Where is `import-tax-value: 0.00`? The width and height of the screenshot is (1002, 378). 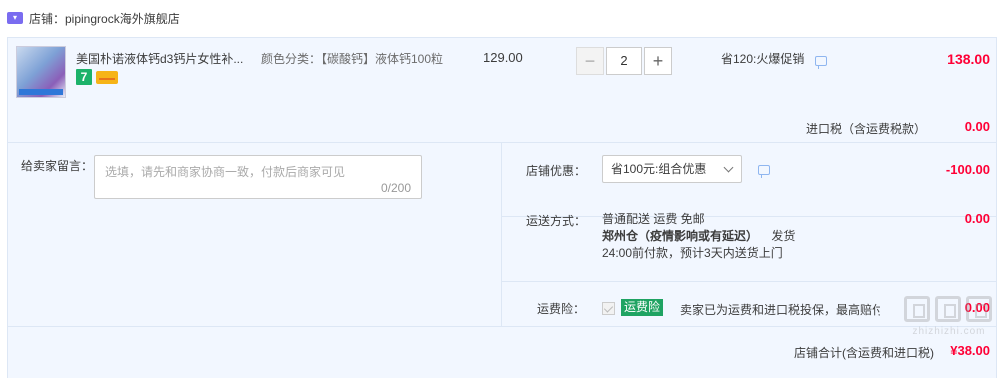 import-tax-value: 0.00 is located at coordinates (977, 126).